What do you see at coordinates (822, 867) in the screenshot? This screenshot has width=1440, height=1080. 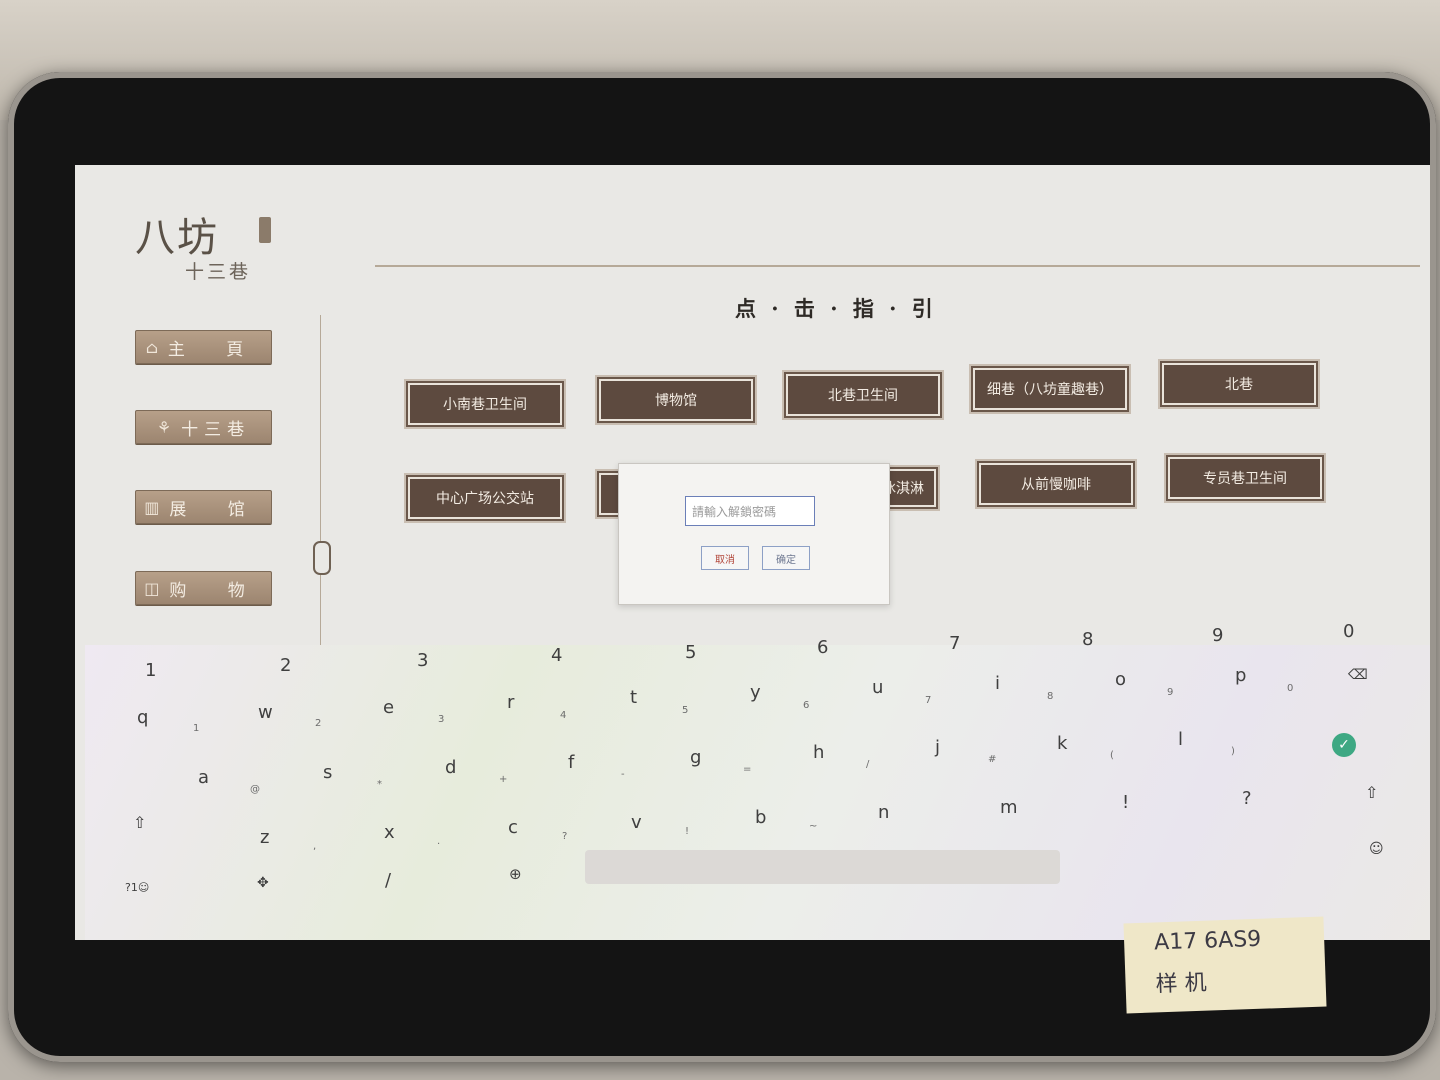 I see `space-bar` at bounding box center [822, 867].